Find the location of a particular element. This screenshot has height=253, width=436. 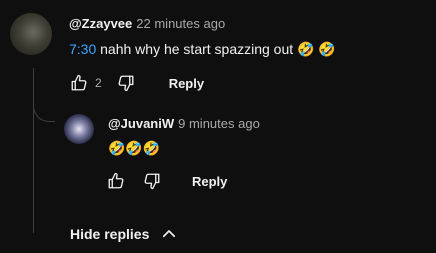

reply-time: 9 minutes ago is located at coordinates (219, 123).